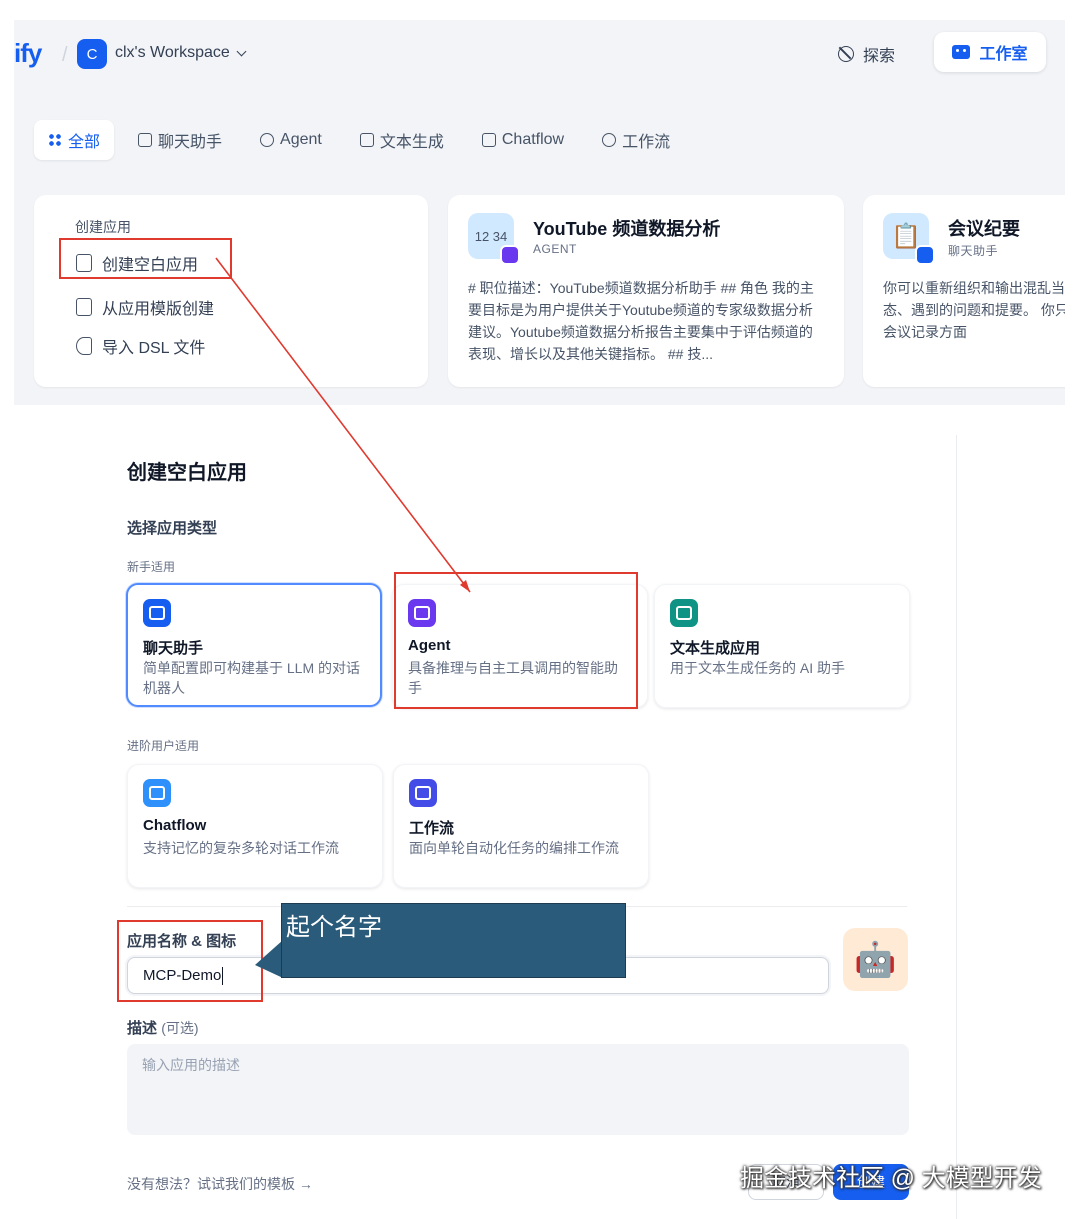  I want to click on callout-box: 起个名字, so click(453, 940).